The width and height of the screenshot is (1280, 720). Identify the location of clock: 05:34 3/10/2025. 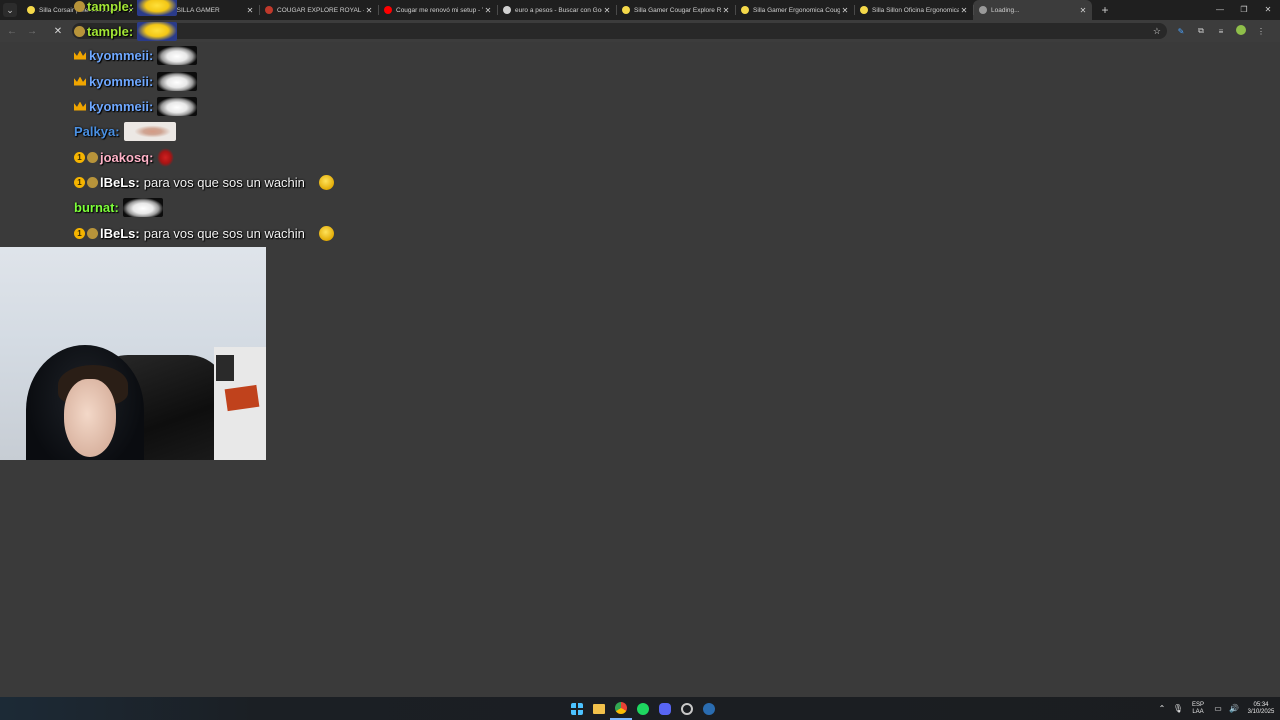
(1261, 709).